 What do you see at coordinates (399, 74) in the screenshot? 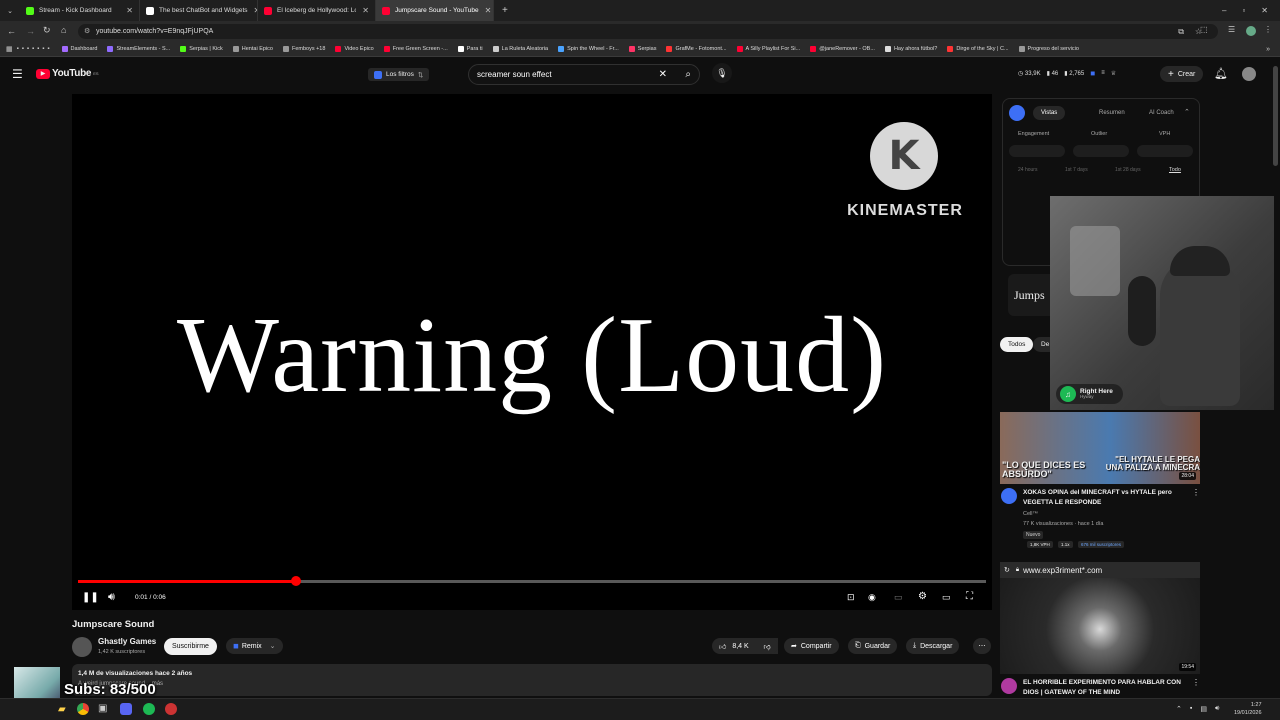
I see `filters-button: Los filtros ⇅` at bounding box center [399, 74].